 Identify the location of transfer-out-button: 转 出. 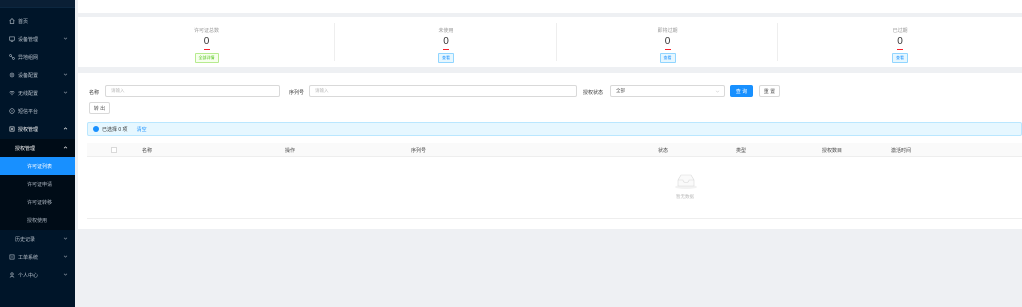
(99, 108).